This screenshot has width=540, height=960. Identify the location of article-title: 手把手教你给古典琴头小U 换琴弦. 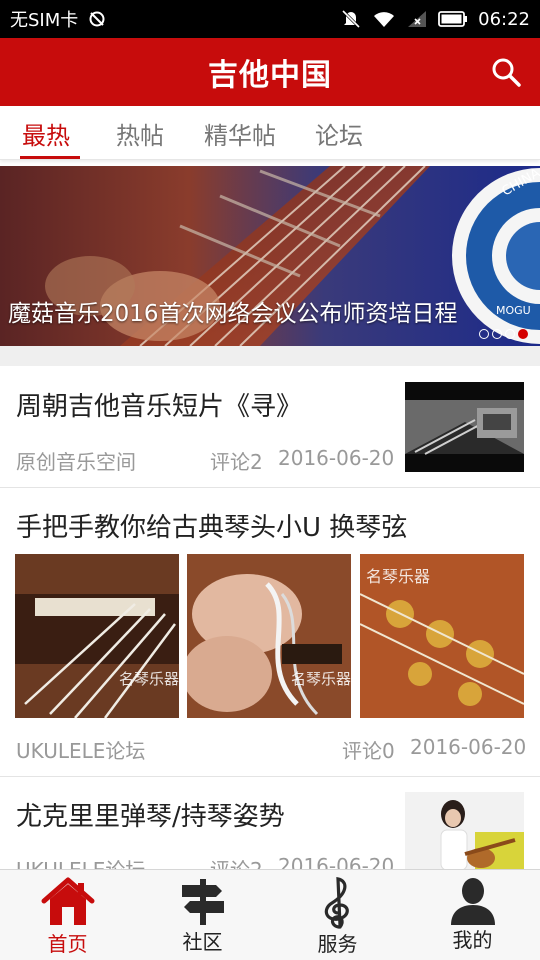
(212, 528).